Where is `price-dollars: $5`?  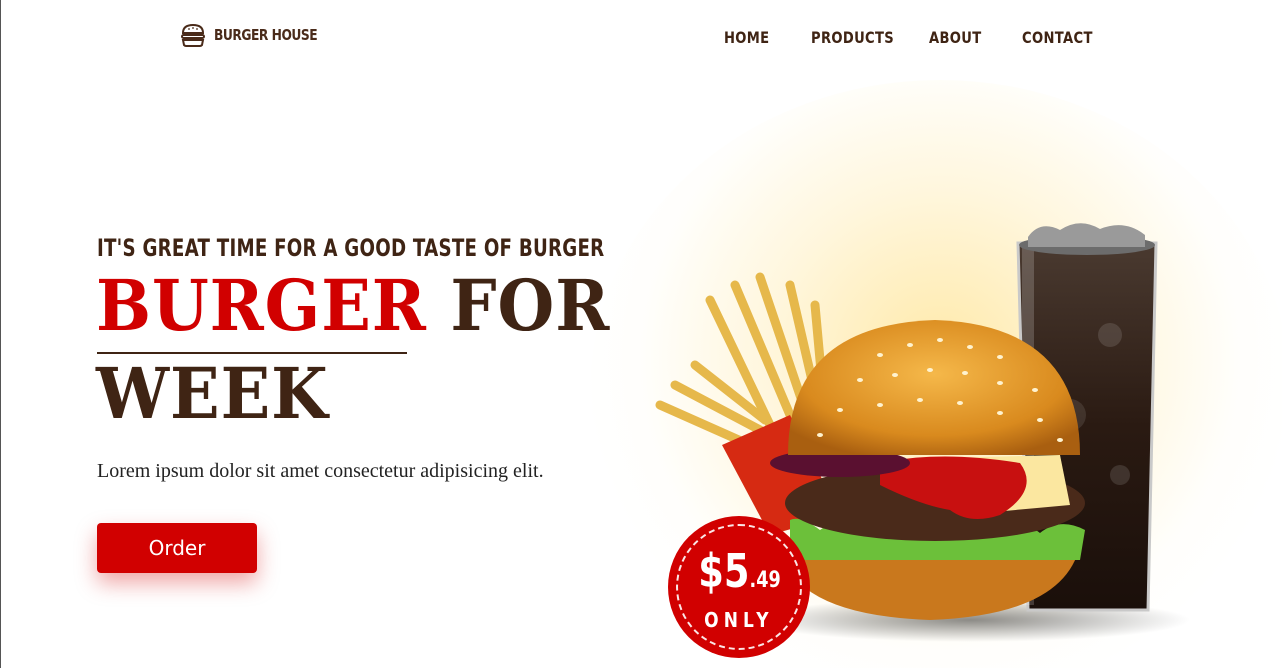
price-dollars: $5 is located at coordinates (723, 571).